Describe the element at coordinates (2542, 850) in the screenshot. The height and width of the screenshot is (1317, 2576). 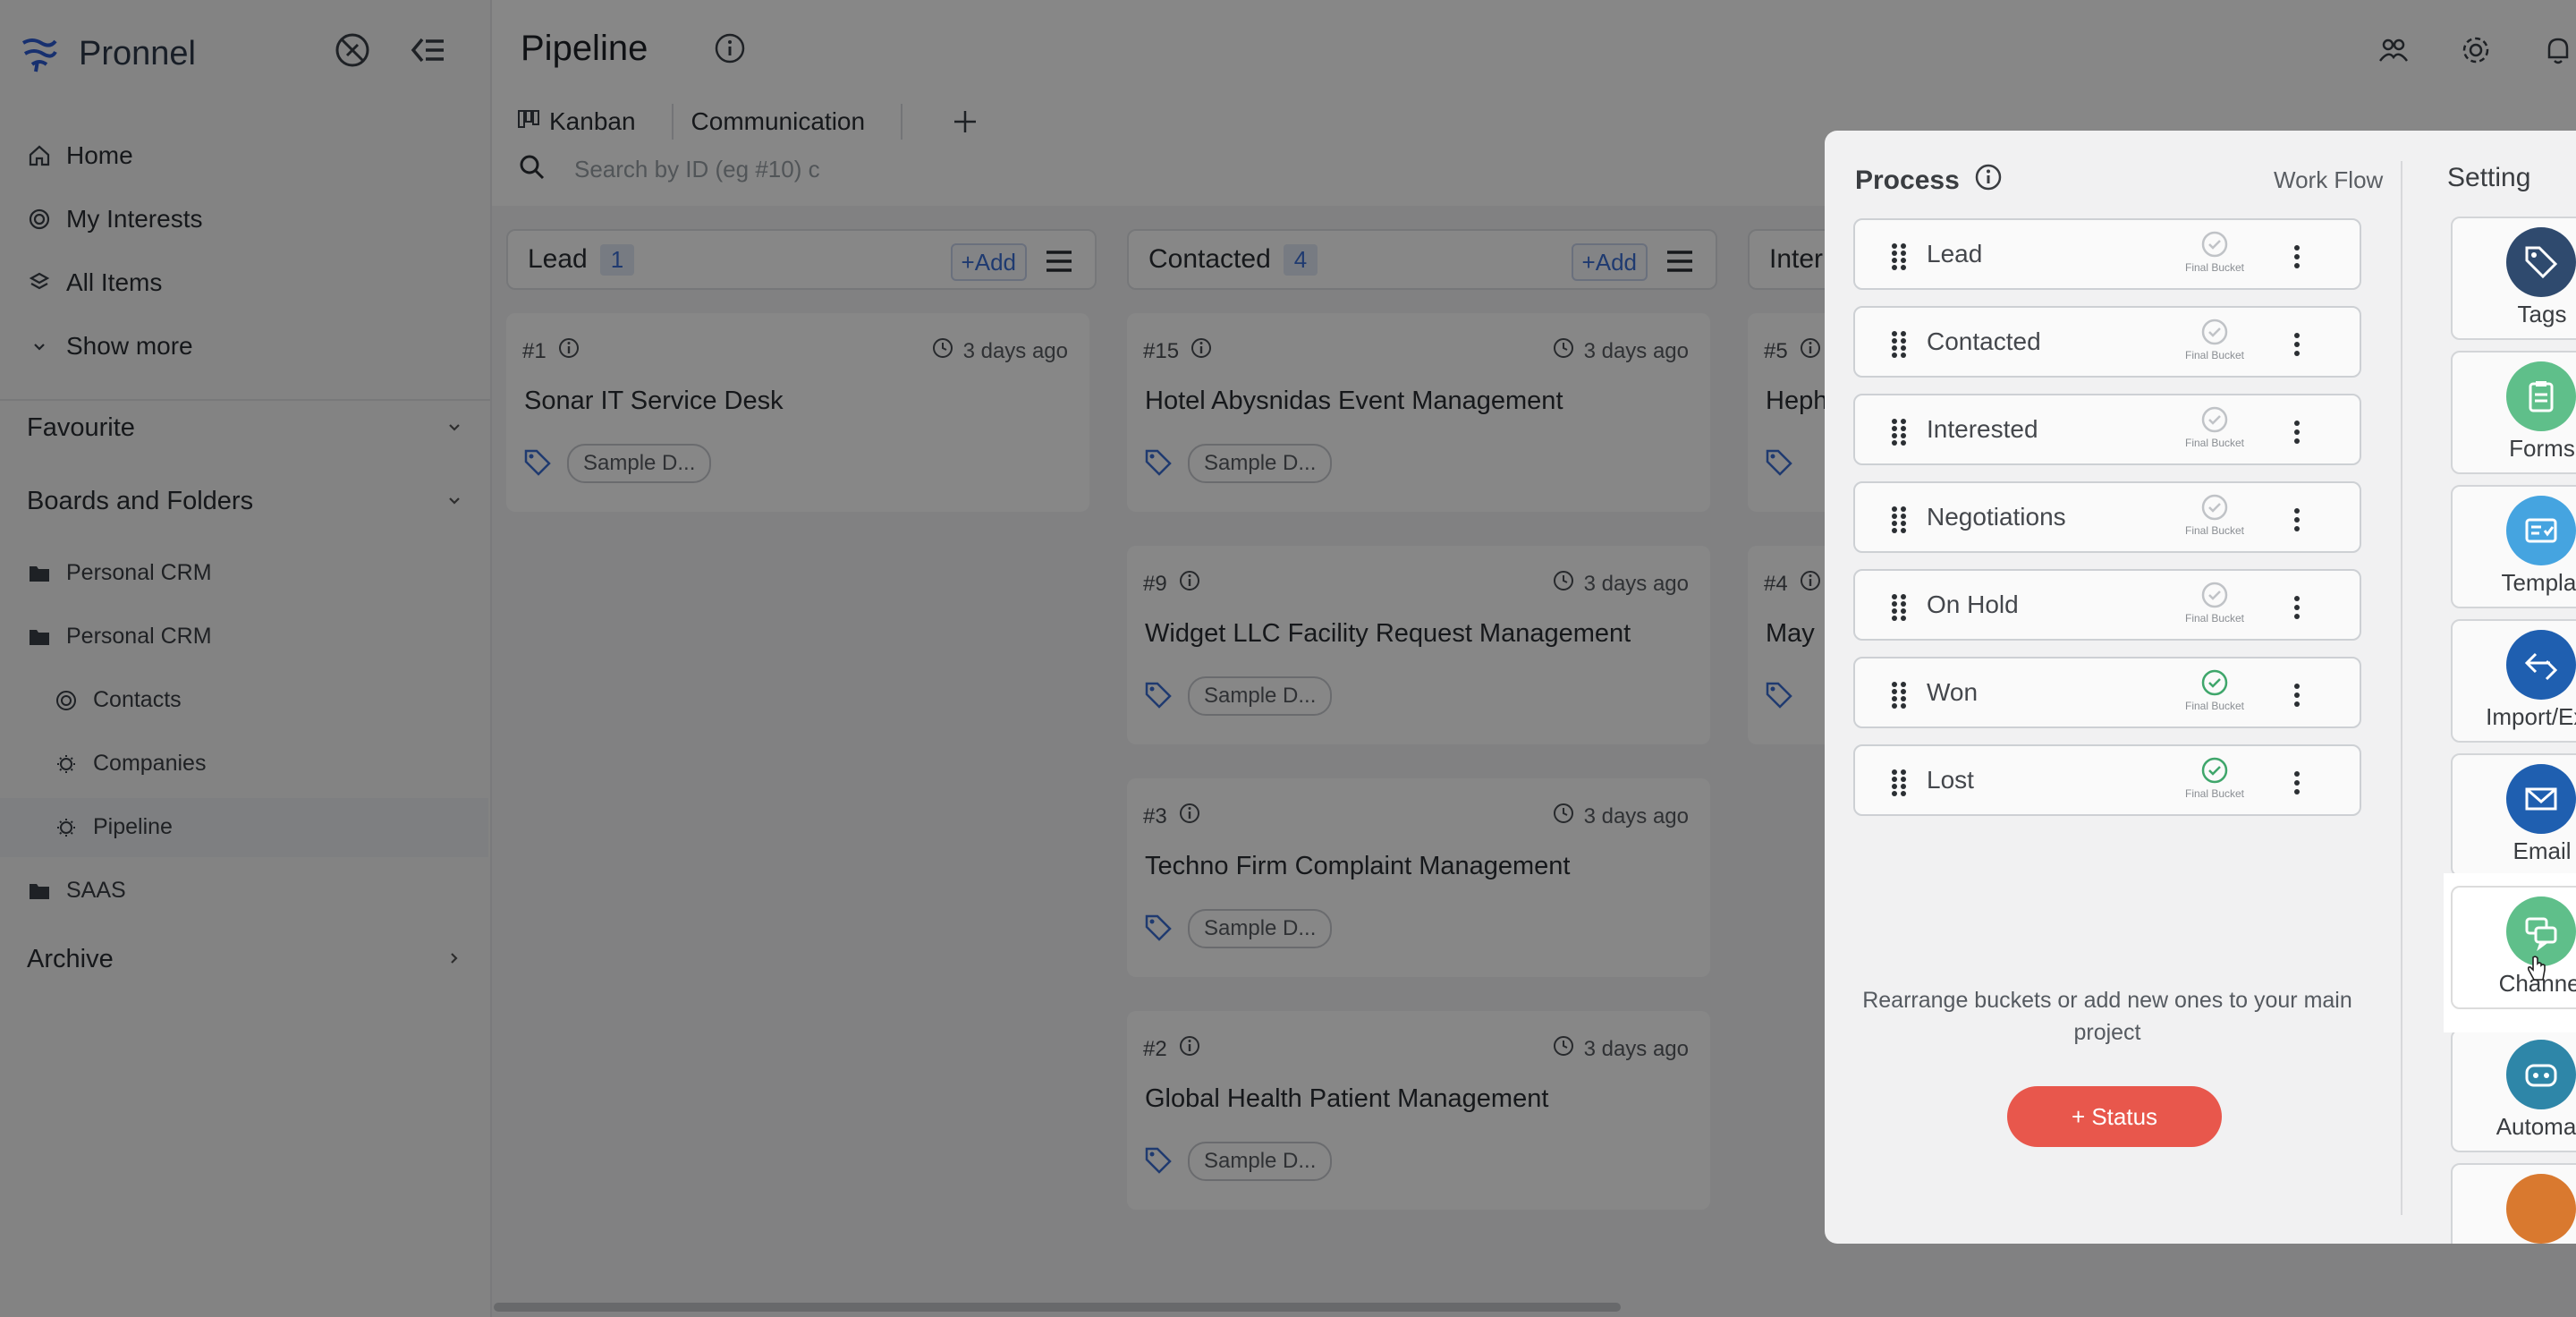
I see `setting-label: Email` at that location.